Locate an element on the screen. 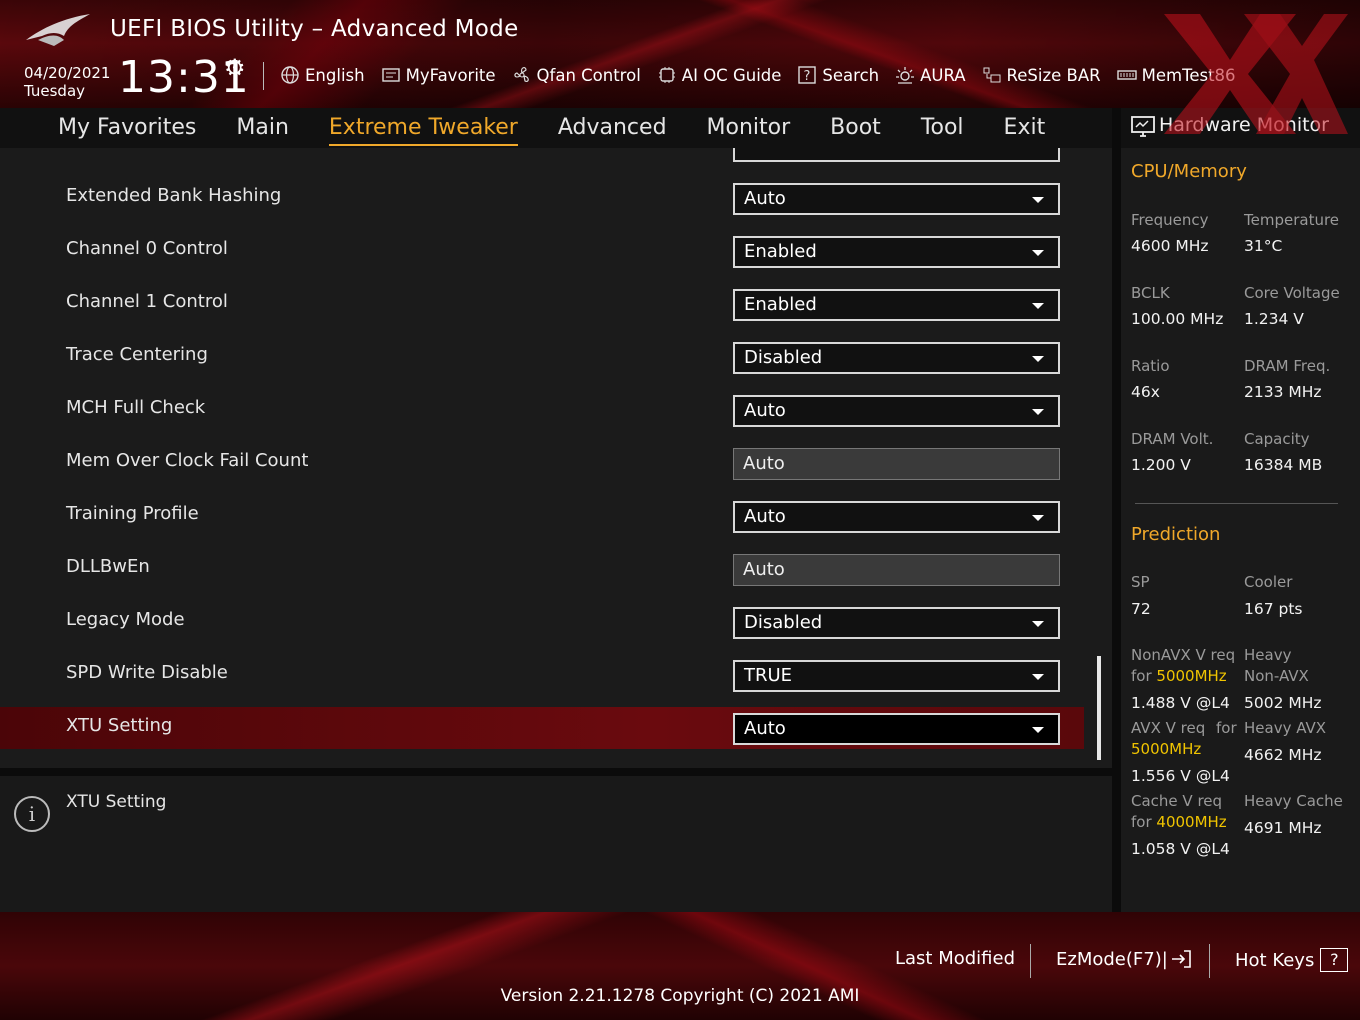 The width and height of the screenshot is (1360, 1020). tab-monitor: Monitor is located at coordinates (749, 128).